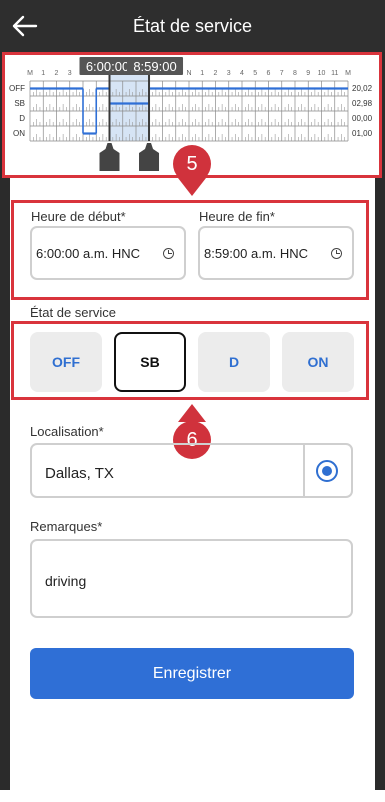  What do you see at coordinates (256, 253) in the screenshot?
I see `end-time-value: 8:59:00 a.m. HNC` at bounding box center [256, 253].